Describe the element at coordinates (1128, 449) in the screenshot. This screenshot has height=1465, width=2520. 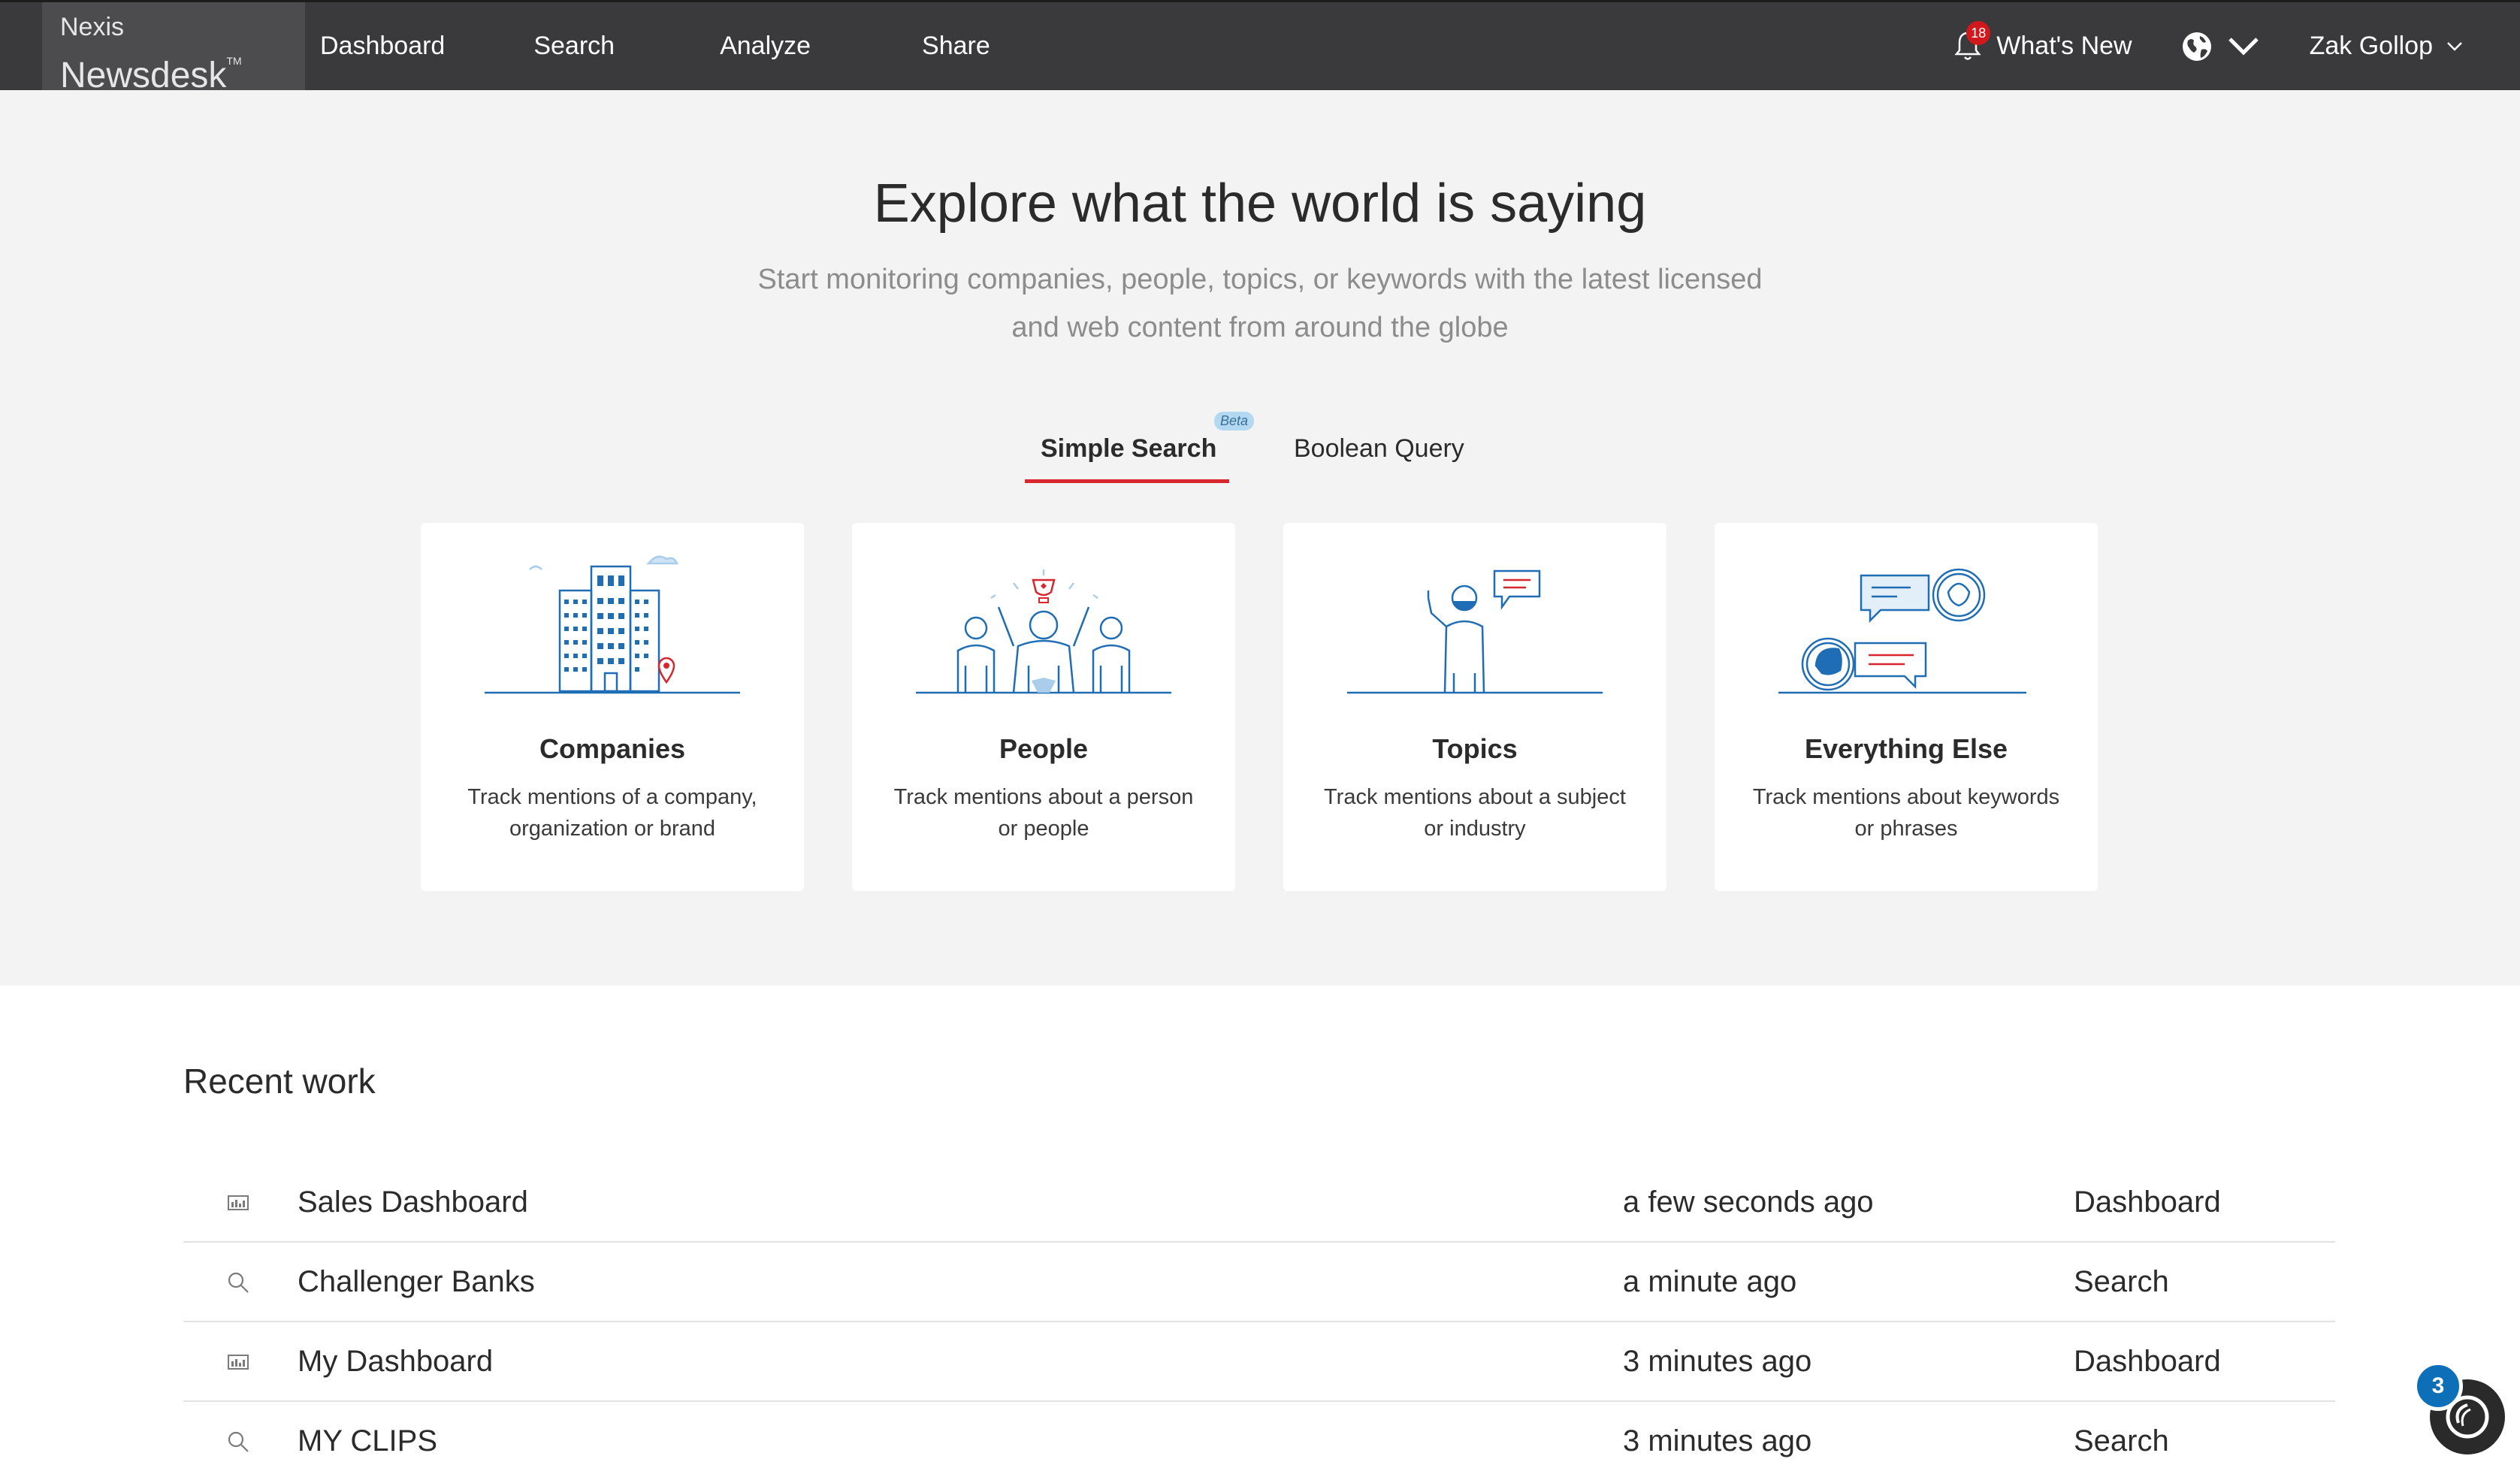
I see `tab-simple-search: Simple Search` at that location.